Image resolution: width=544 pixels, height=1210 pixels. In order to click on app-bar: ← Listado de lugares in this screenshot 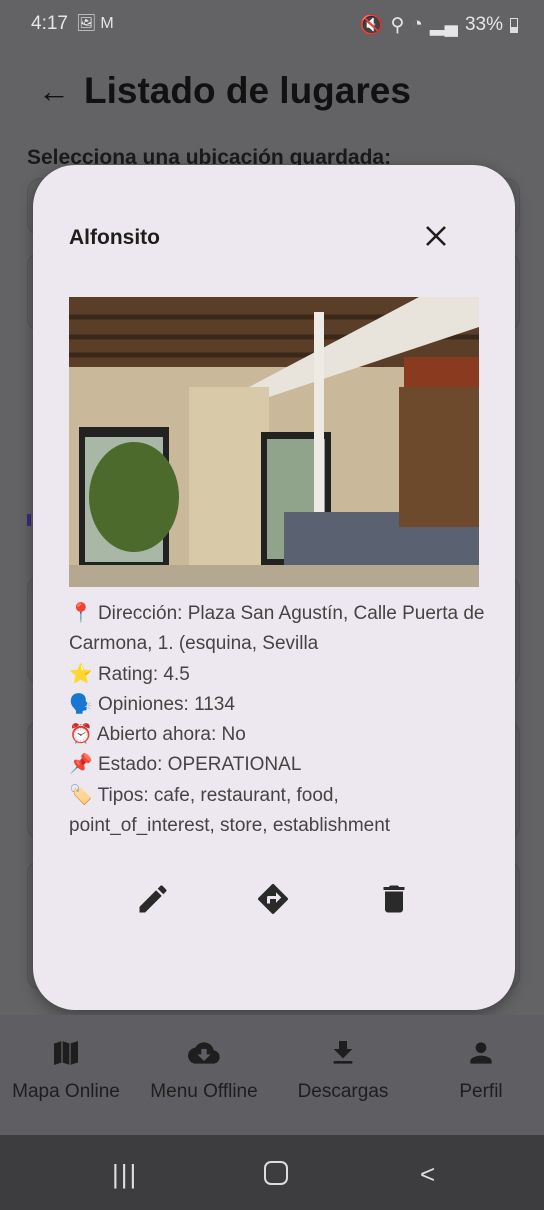, I will do `click(224, 91)`.